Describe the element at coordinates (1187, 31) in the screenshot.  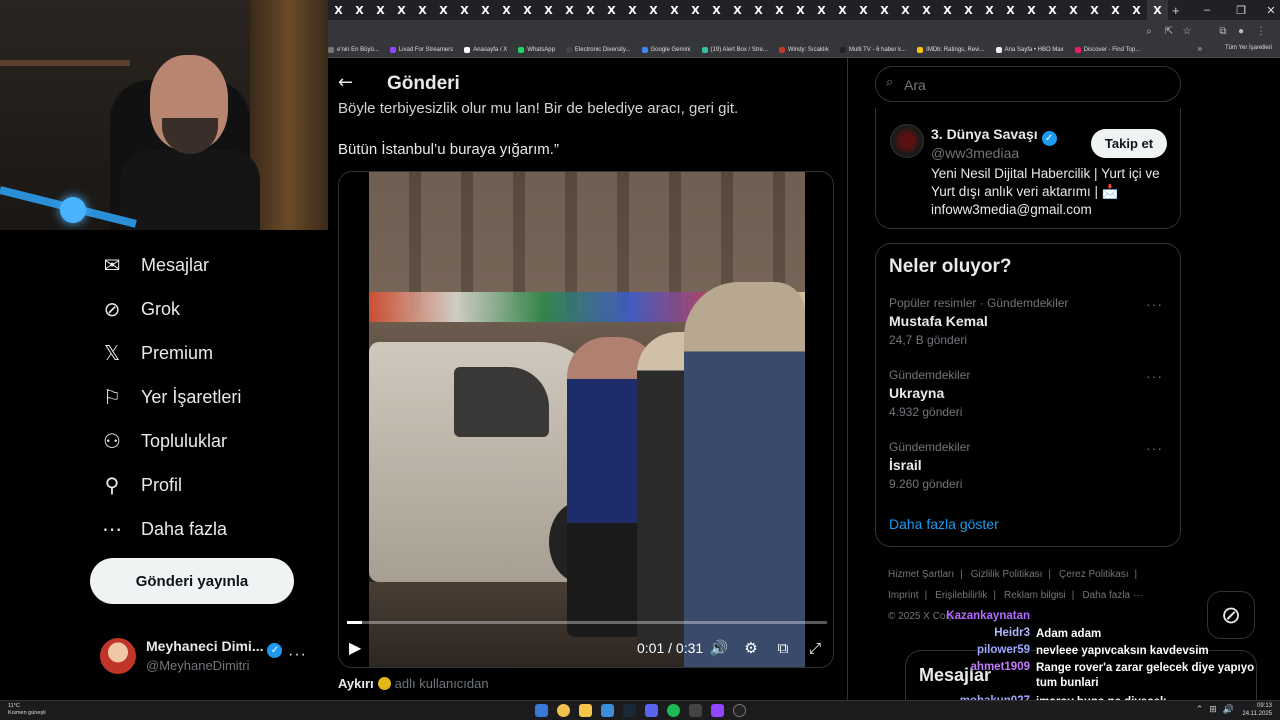
I see `star-icon: ☆` at that location.